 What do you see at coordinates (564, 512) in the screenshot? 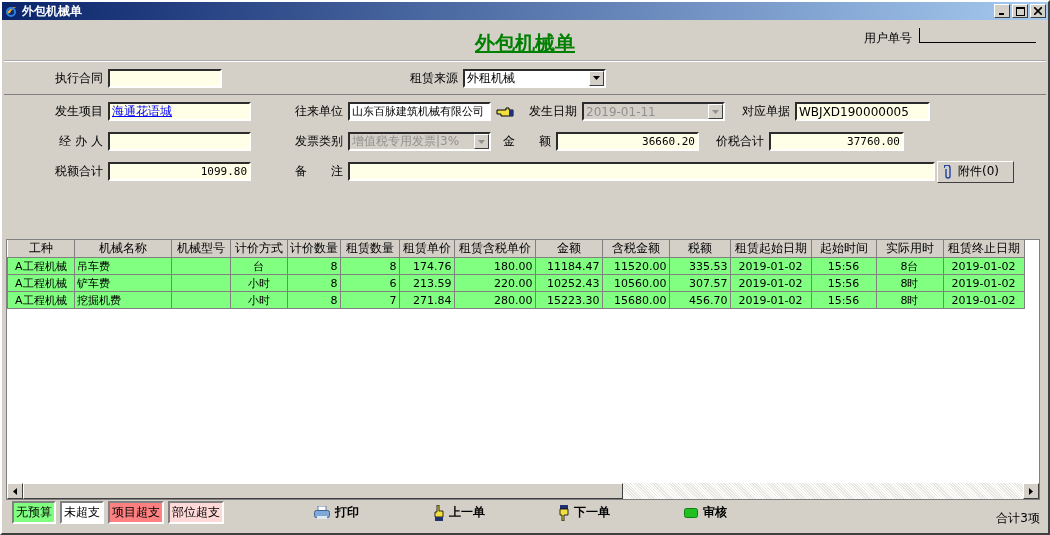
I see `hand-down-icon` at bounding box center [564, 512].